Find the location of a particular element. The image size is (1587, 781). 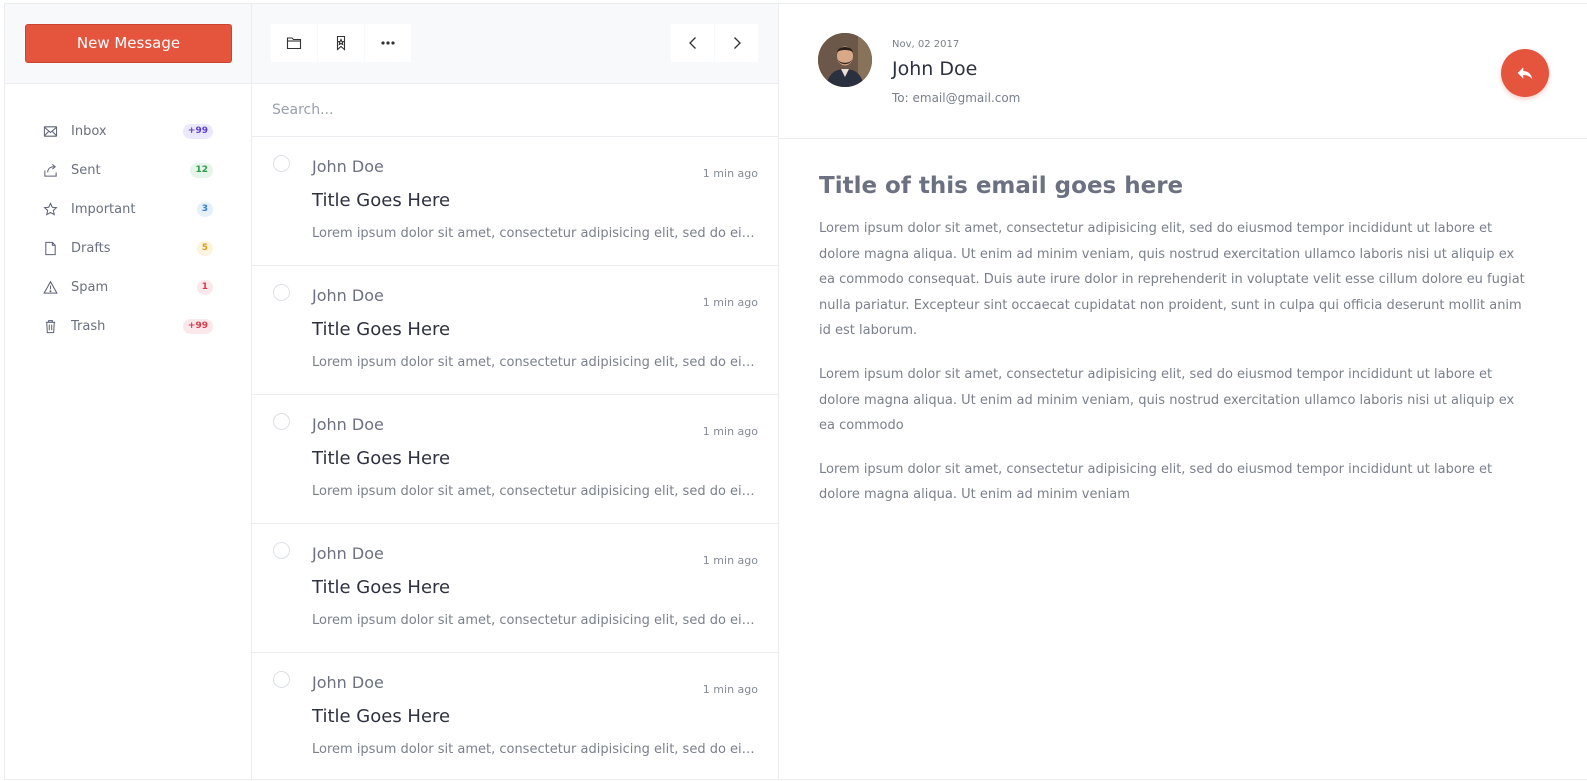

sidebar-header: New Message is located at coordinates (128, 44).